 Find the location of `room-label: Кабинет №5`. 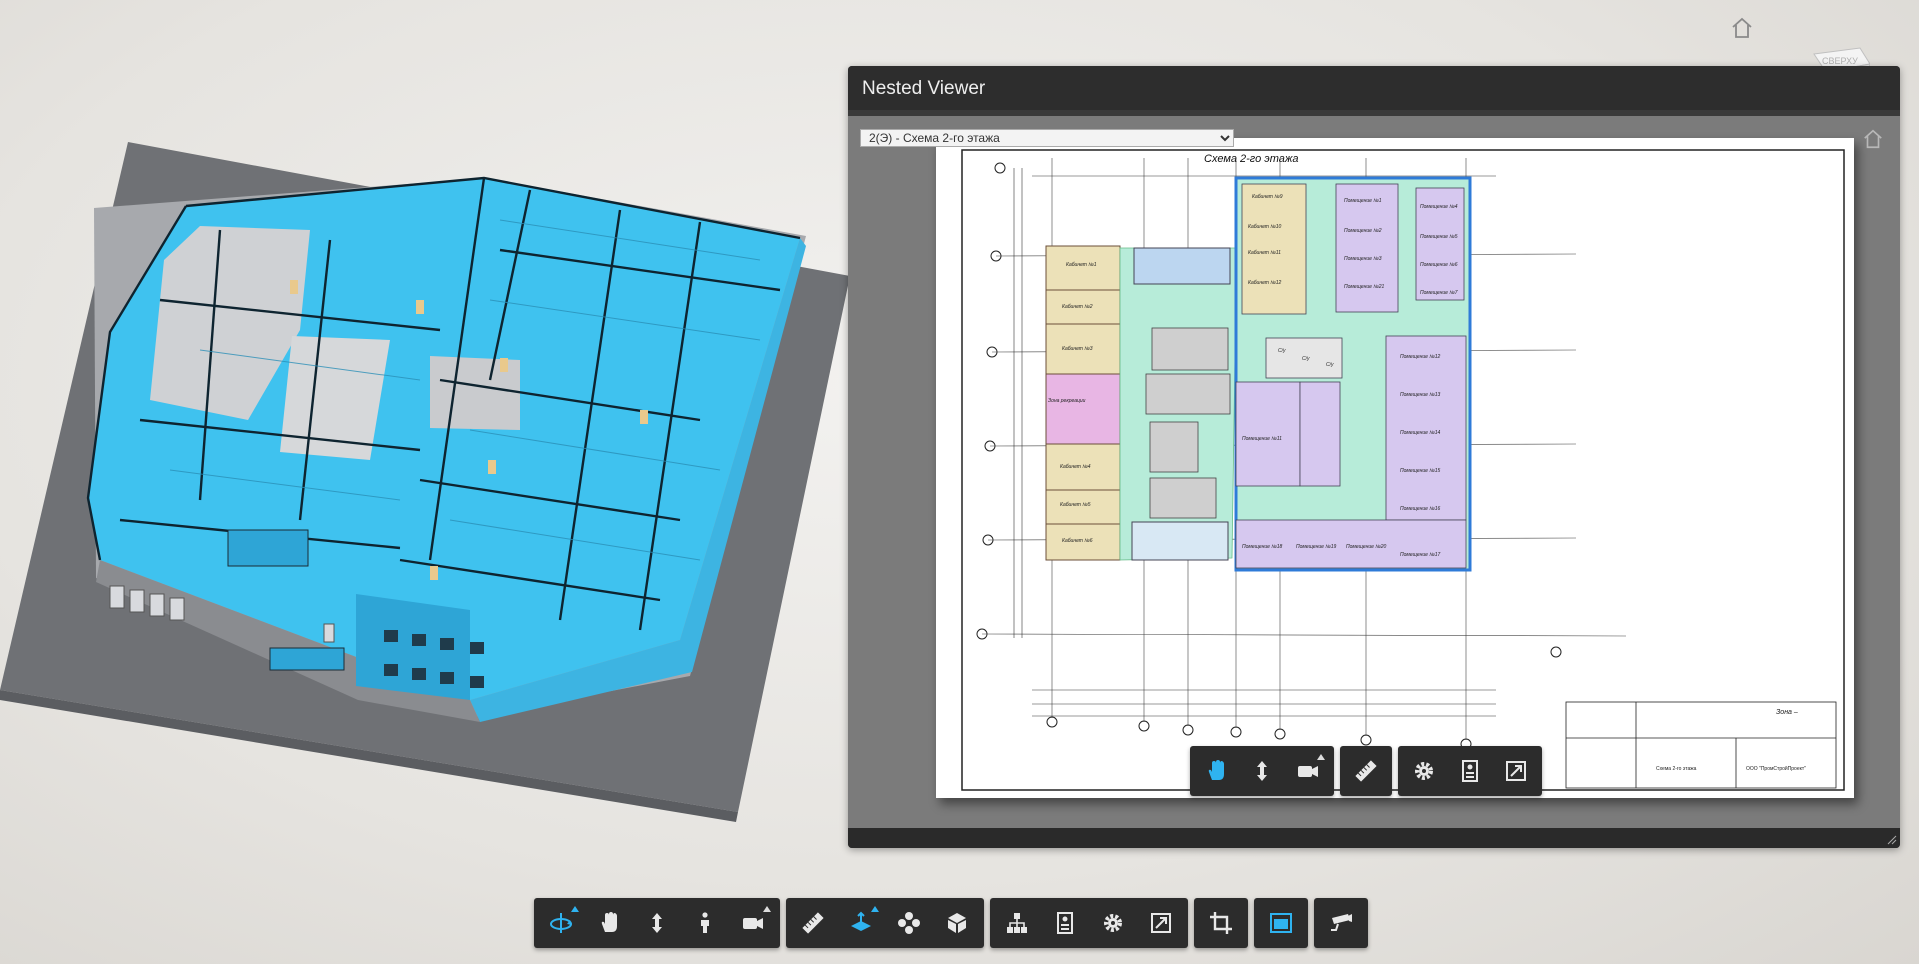

room-label: Кабинет №5 is located at coordinates (1075, 505).